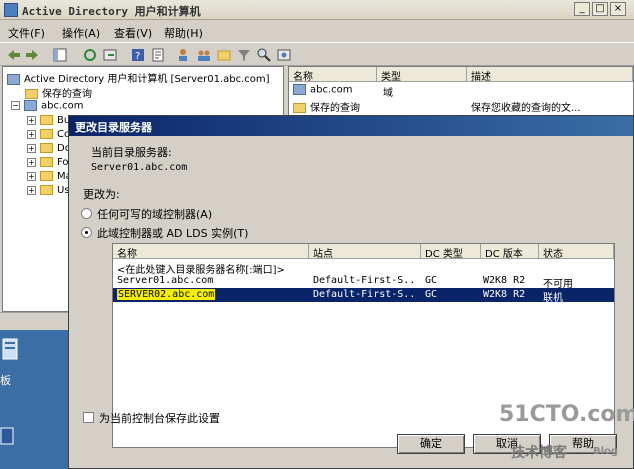 The width and height of the screenshot is (634, 469). Describe the element at coordinates (363, 268) in the screenshot. I see `dc-row-placeholder: <在此处键入目录服务器名称[:端口]>` at that location.